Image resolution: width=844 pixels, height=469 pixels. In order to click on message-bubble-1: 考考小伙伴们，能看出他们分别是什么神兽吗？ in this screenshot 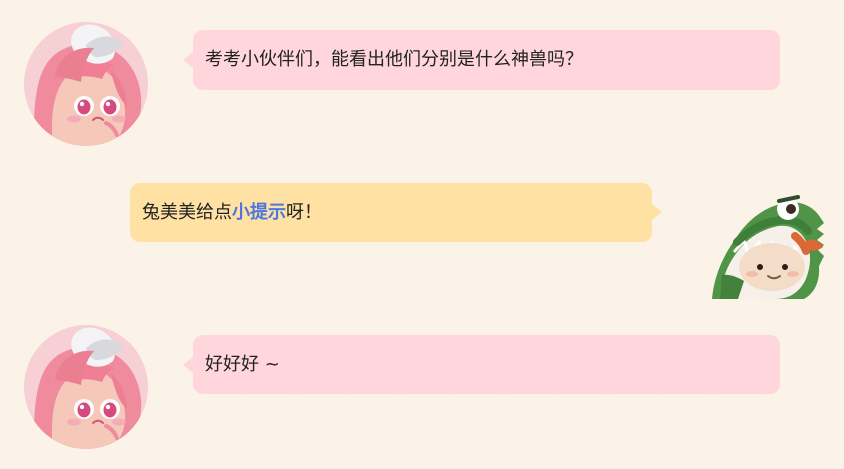, I will do `click(481, 60)`.